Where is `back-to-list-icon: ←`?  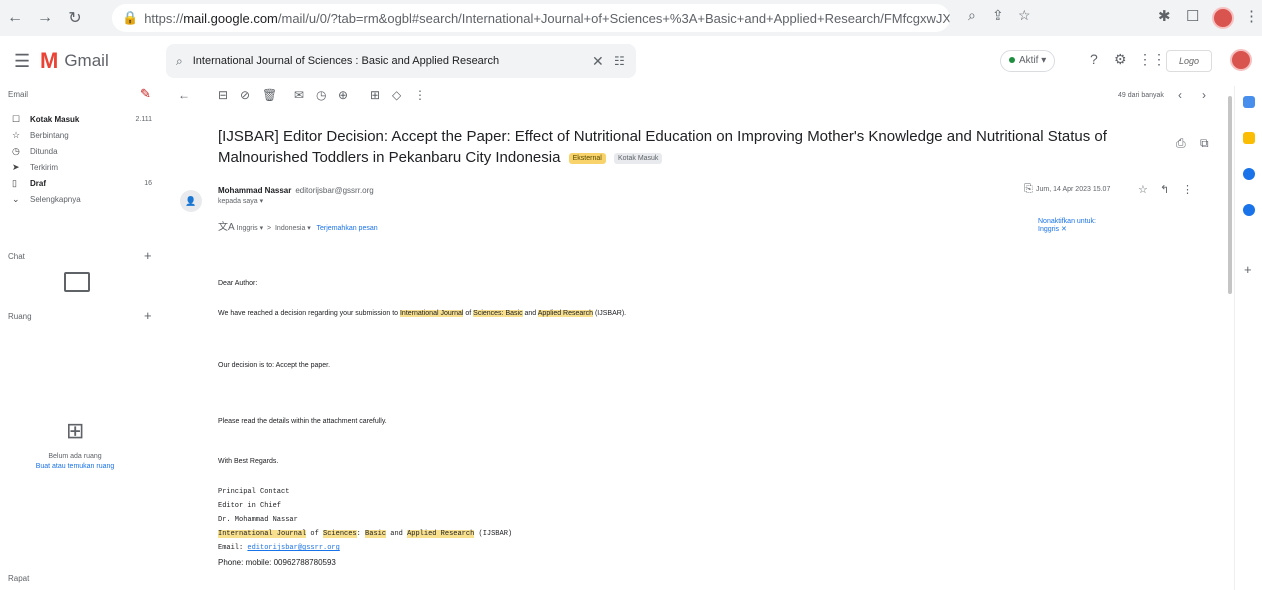 back-to-list-icon: ← is located at coordinates (184, 95).